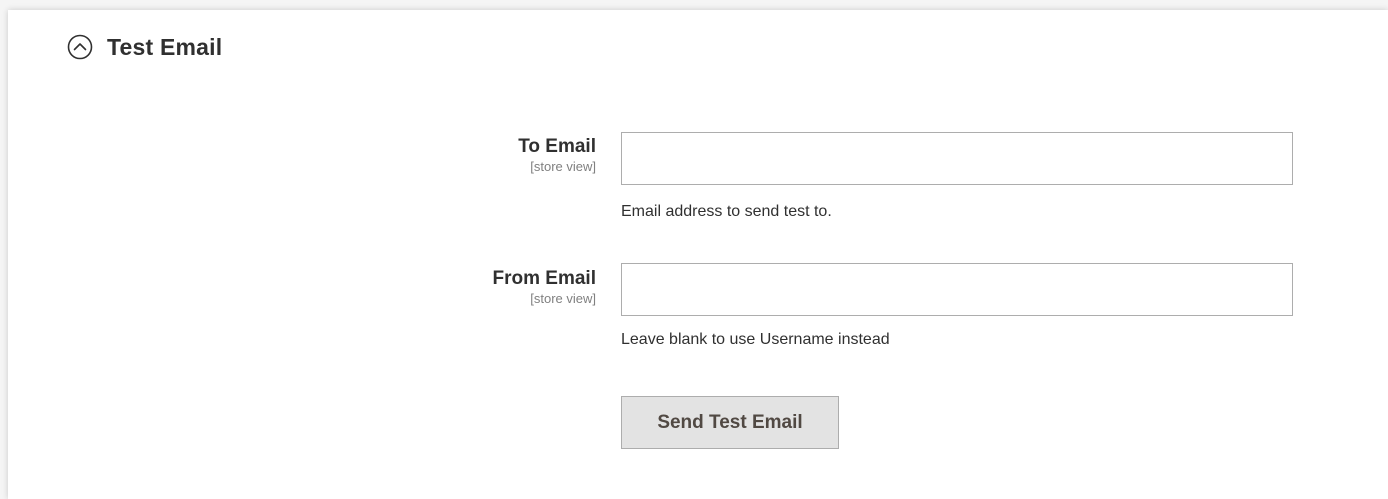 Image resolution: width=1388 pixels, height=499 pixels. What do you see at coordinates (544, 278) in the screenshot?
I see `from-email-label: From Email` at bounding box center [544, 278].